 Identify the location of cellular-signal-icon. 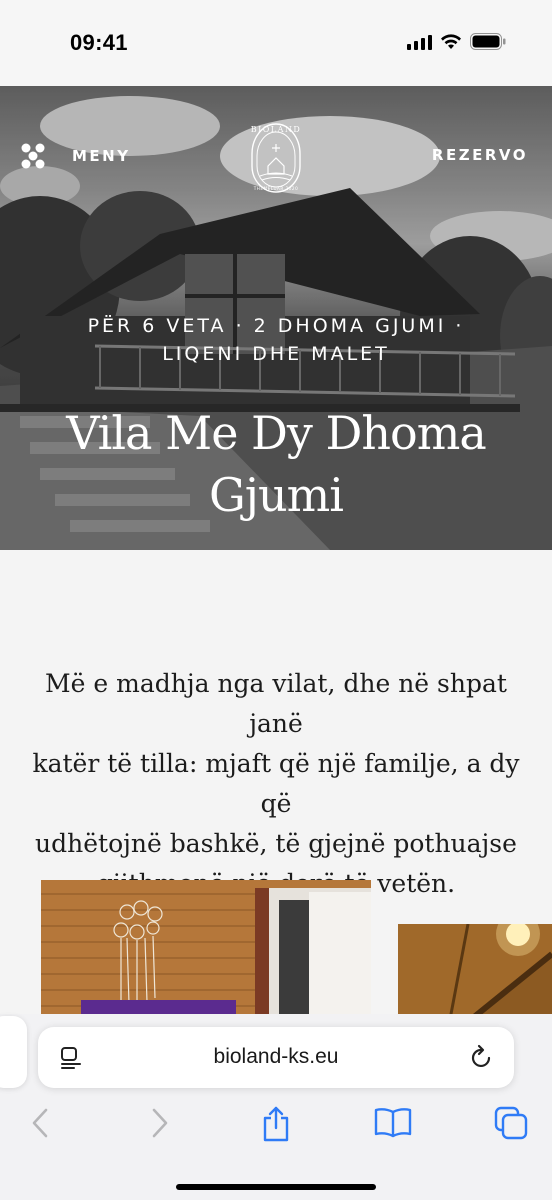
(419, 42).